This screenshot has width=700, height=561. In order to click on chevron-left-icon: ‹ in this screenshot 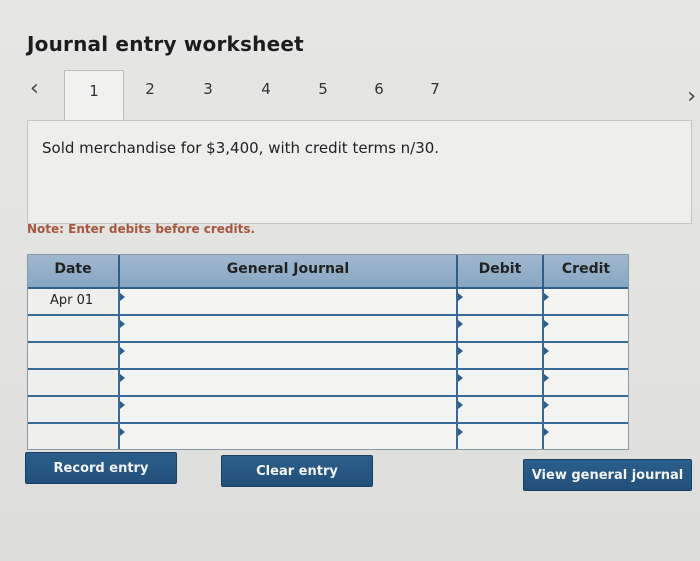, I will do `click(34, 88)`.